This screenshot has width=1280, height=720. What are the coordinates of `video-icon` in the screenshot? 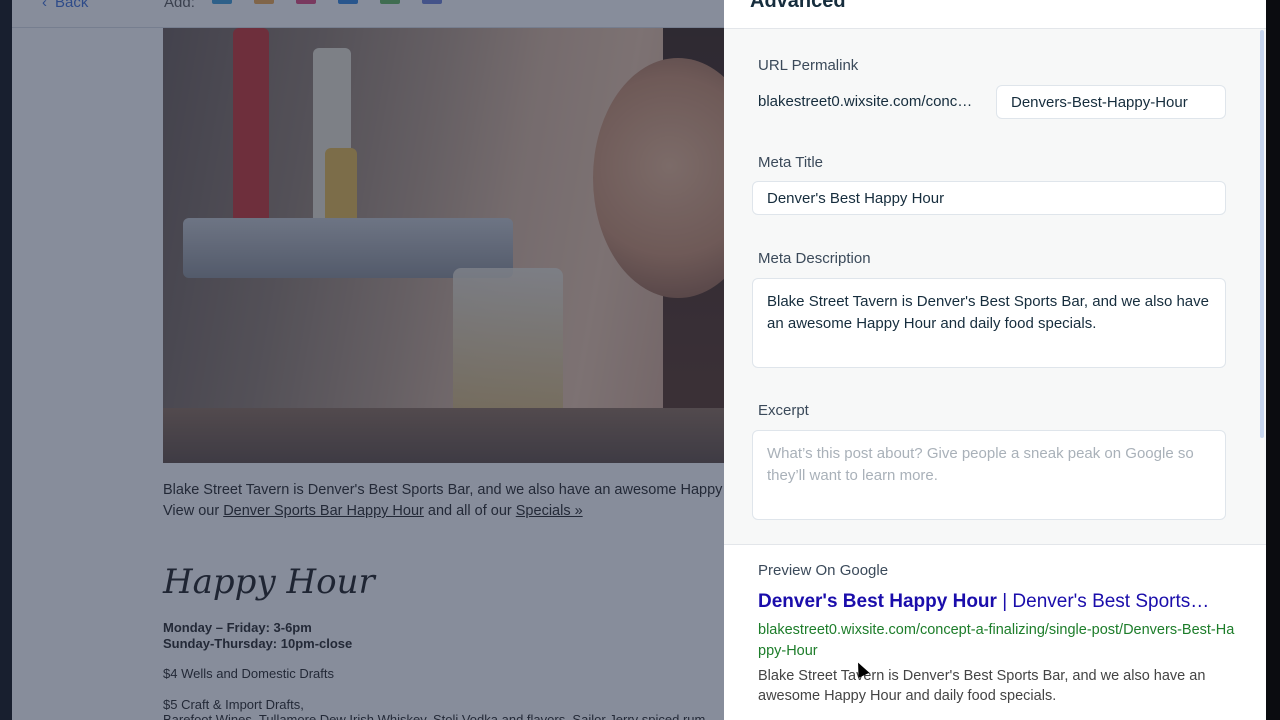 It's located at (306, 2).